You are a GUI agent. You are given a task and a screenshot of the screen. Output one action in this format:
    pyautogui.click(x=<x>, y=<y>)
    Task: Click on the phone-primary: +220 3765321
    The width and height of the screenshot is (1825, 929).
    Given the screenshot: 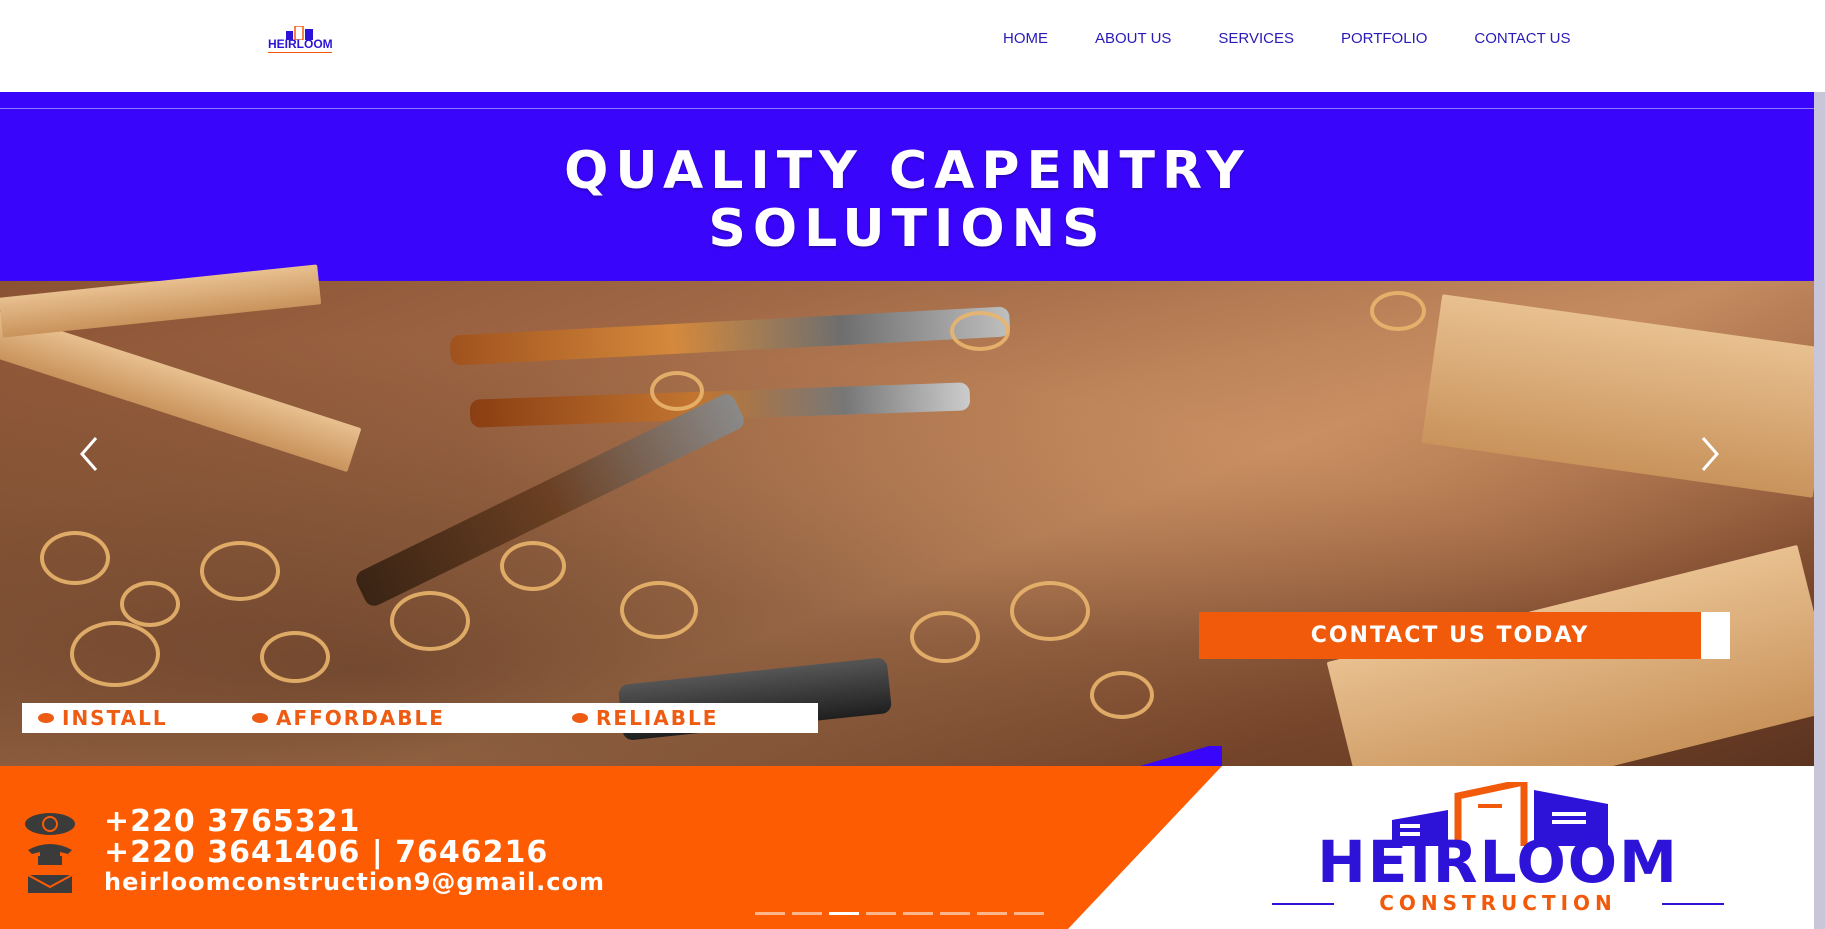 What is the action you would take?
    pyautogui.click(x=232, y=821)
    